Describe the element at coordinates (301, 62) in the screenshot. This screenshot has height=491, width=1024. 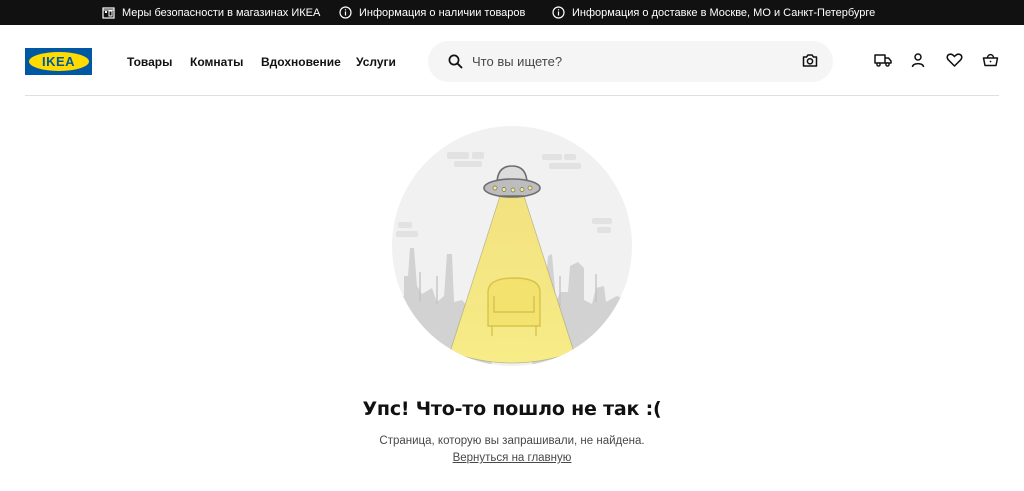
I see `nav-item-inspiration: Вдохновение` at that location.